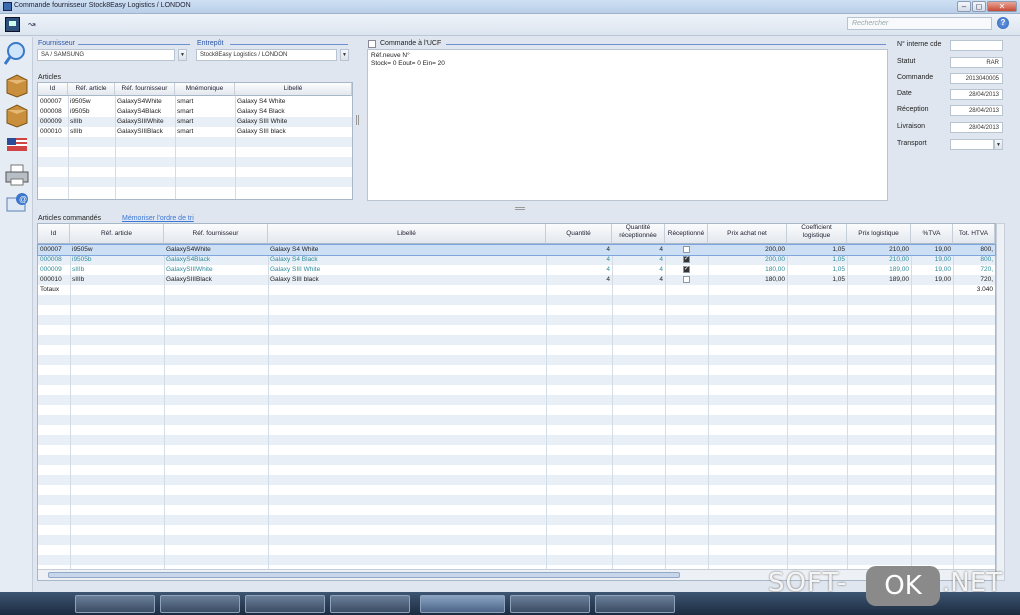 Image resolution: width=1020 pixels, height=615 pixels. I want to click on maximize-button: ◻, so click(979, 6).